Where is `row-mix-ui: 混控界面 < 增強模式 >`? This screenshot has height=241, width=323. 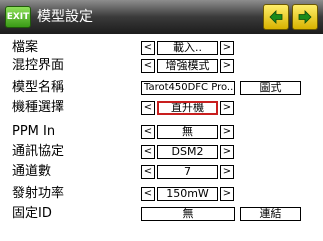 row-mix-ui: 混控界面 < 增強模式 > is located at coordinates (161, 66).